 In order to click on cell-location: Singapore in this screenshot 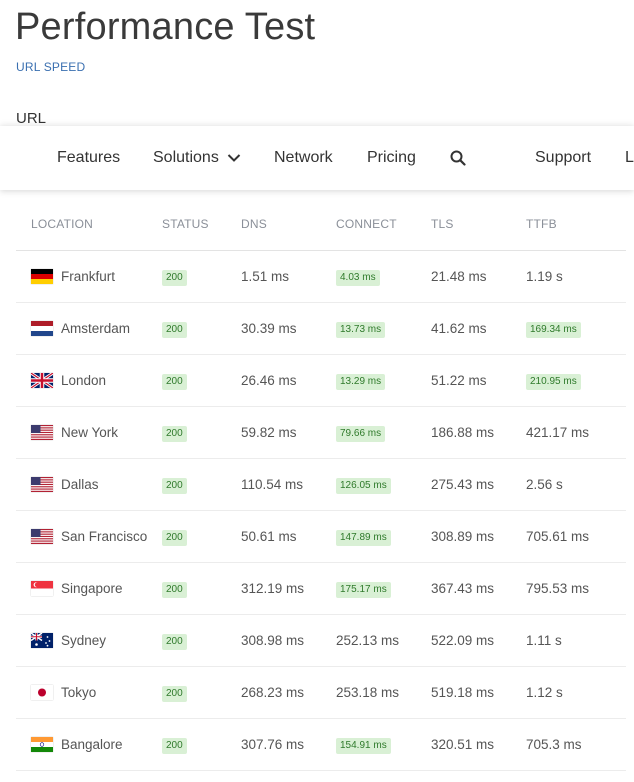, I will do `click(89, 588)`.